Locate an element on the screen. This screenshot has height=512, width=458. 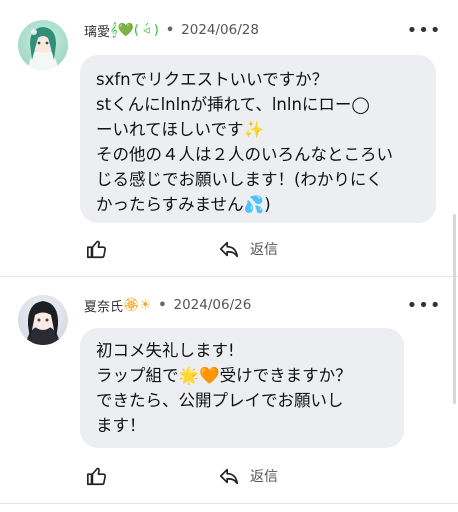
author-emojis: 𝄞💚( ◃́ ) is located at coordinates (134, 30).